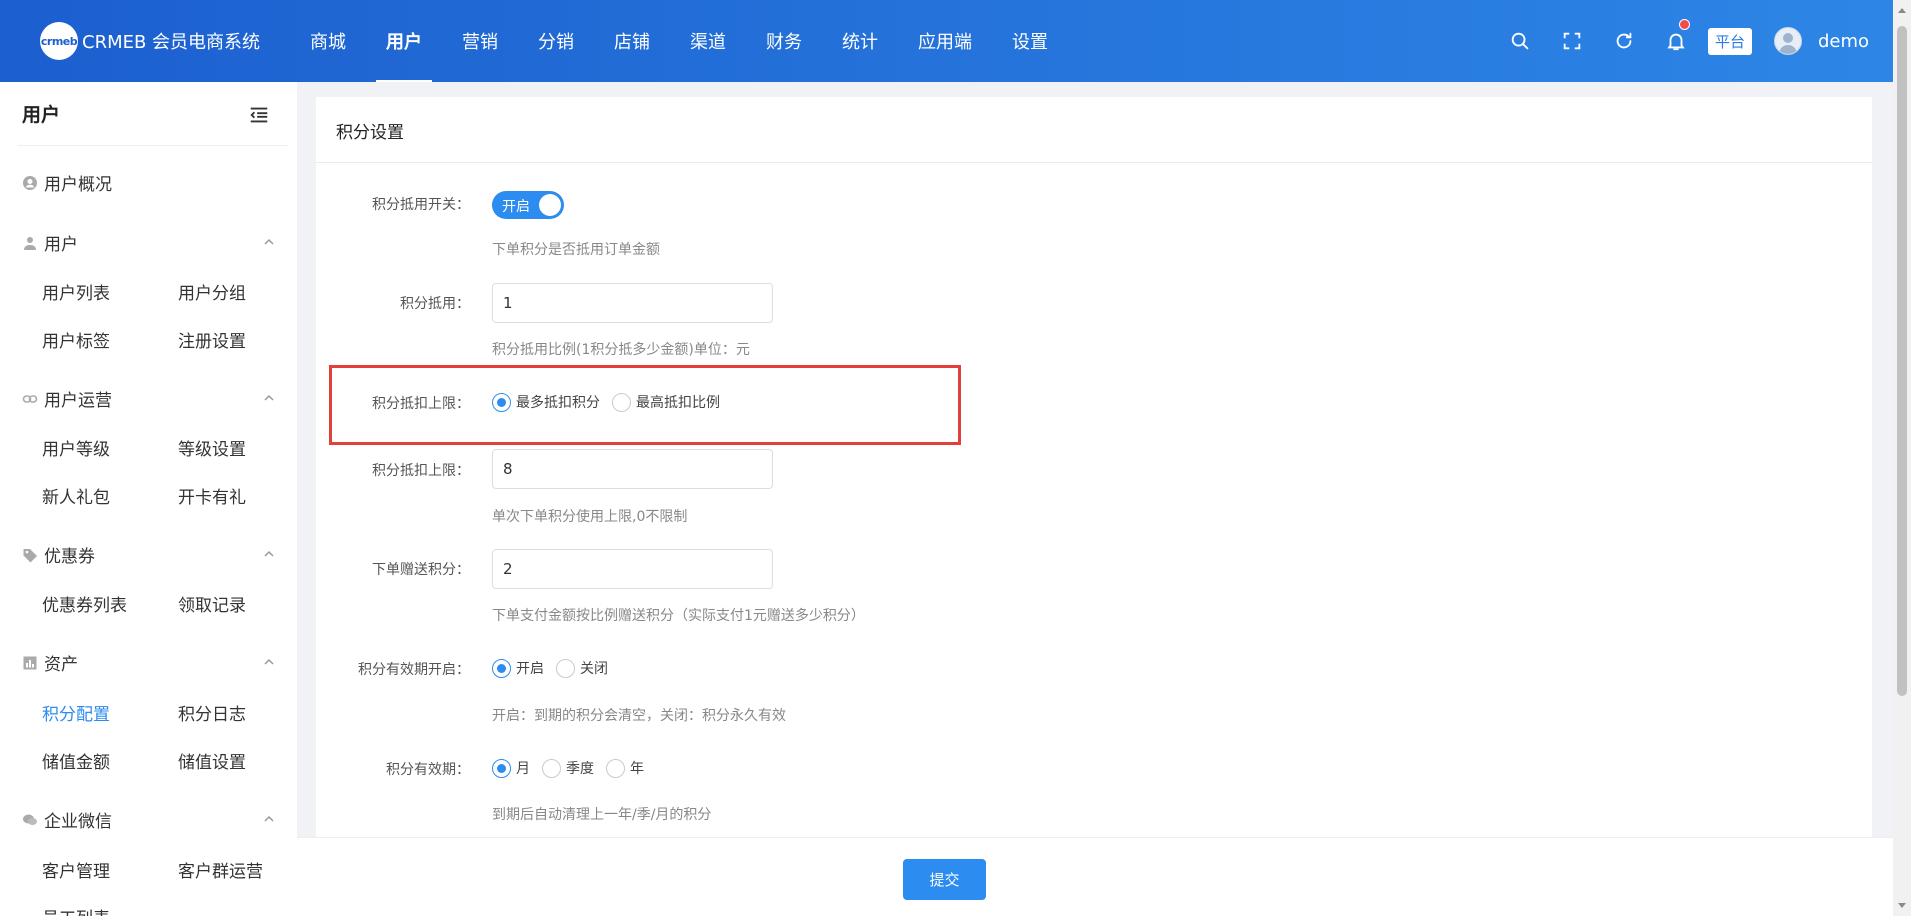 The image size is (1911, 916). What do you see at coordinates (421, 471) in the screenshot?
I see `limit-value-label: 积分抵扣上限：` at bounding box center [421, 471].